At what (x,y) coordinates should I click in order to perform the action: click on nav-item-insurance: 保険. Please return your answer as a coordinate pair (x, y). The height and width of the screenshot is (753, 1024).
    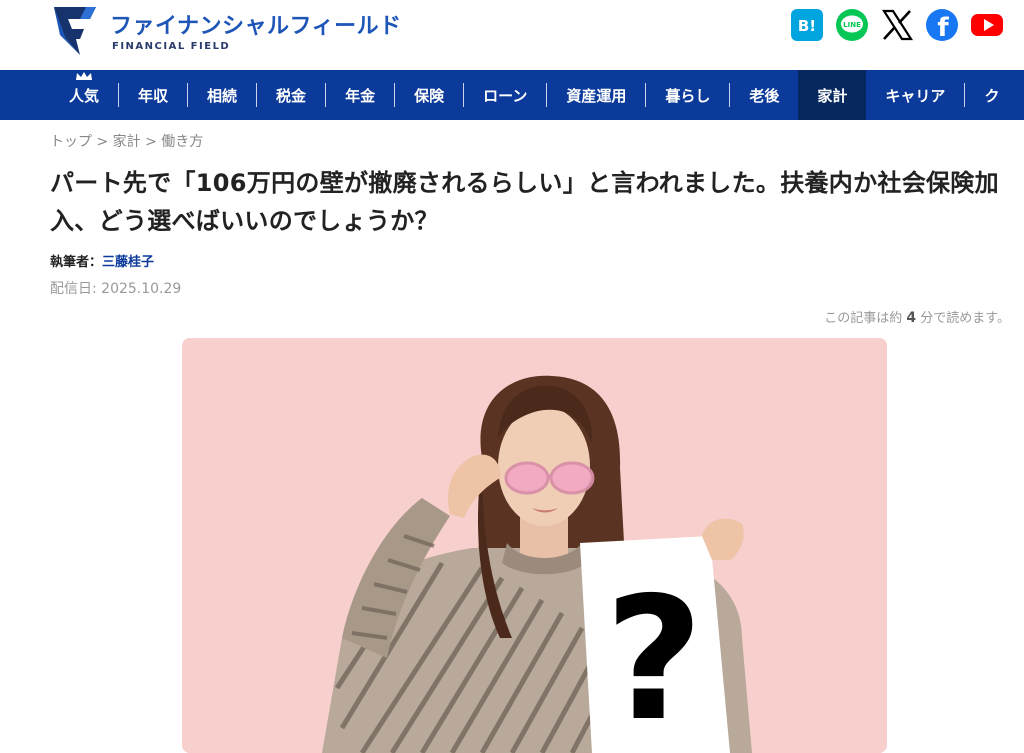
    Looking at the image, I should click on (429, 95).